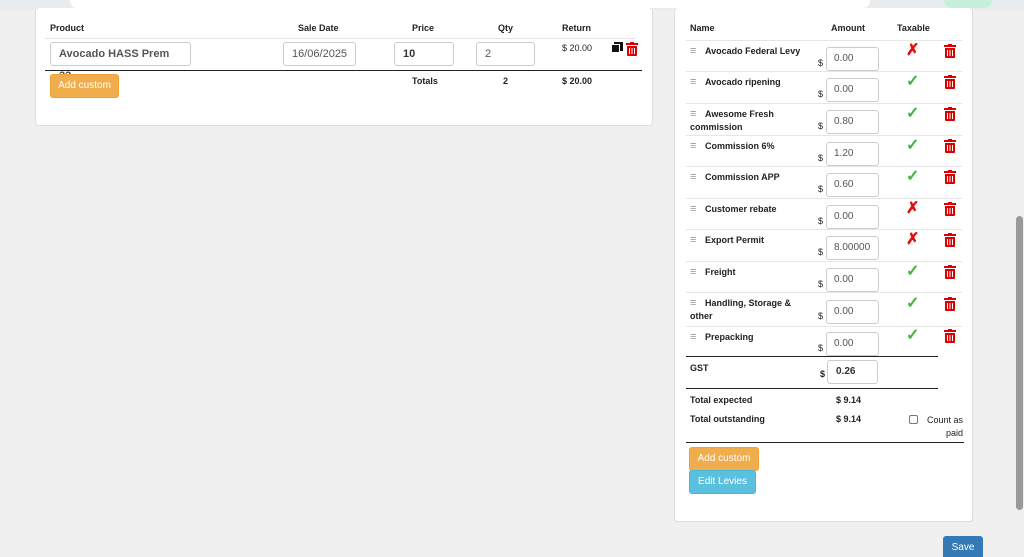 The image size is (1024, 557). What do you see at coordinates (470, 4) in the screenshot?
I see `address-bar` at bounding box center [470, 4].